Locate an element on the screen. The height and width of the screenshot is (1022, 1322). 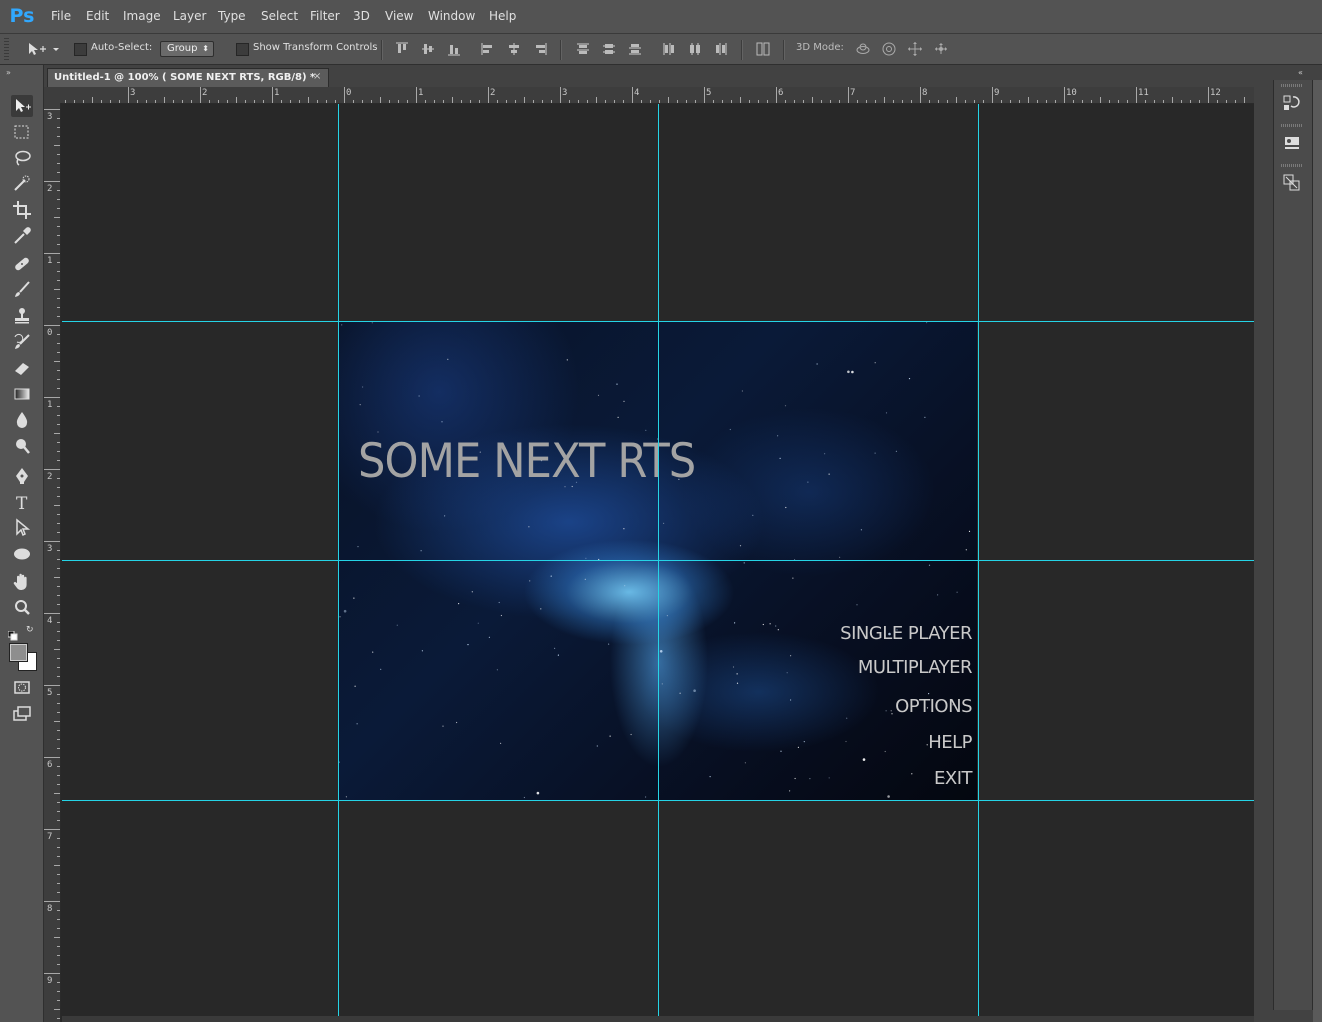
horizontal-ruler: 3 2 1 0 1 2 3 4 5 6 7 8 9 10 11 12 is located at coordinates (658, 95).